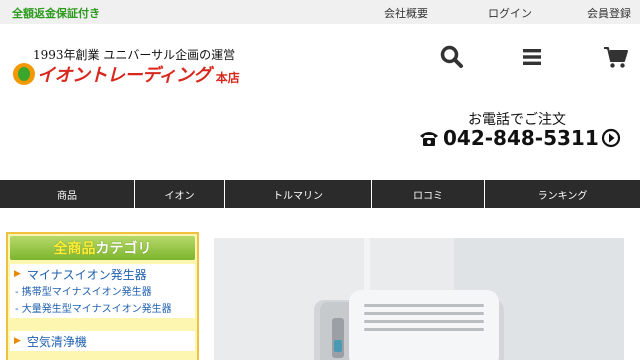 The height and width of the screenshot is (360, 640). What do you see at coordinates (452, 57) in the screenshot?
I see `search-icon` at bounding box center [452, 57].